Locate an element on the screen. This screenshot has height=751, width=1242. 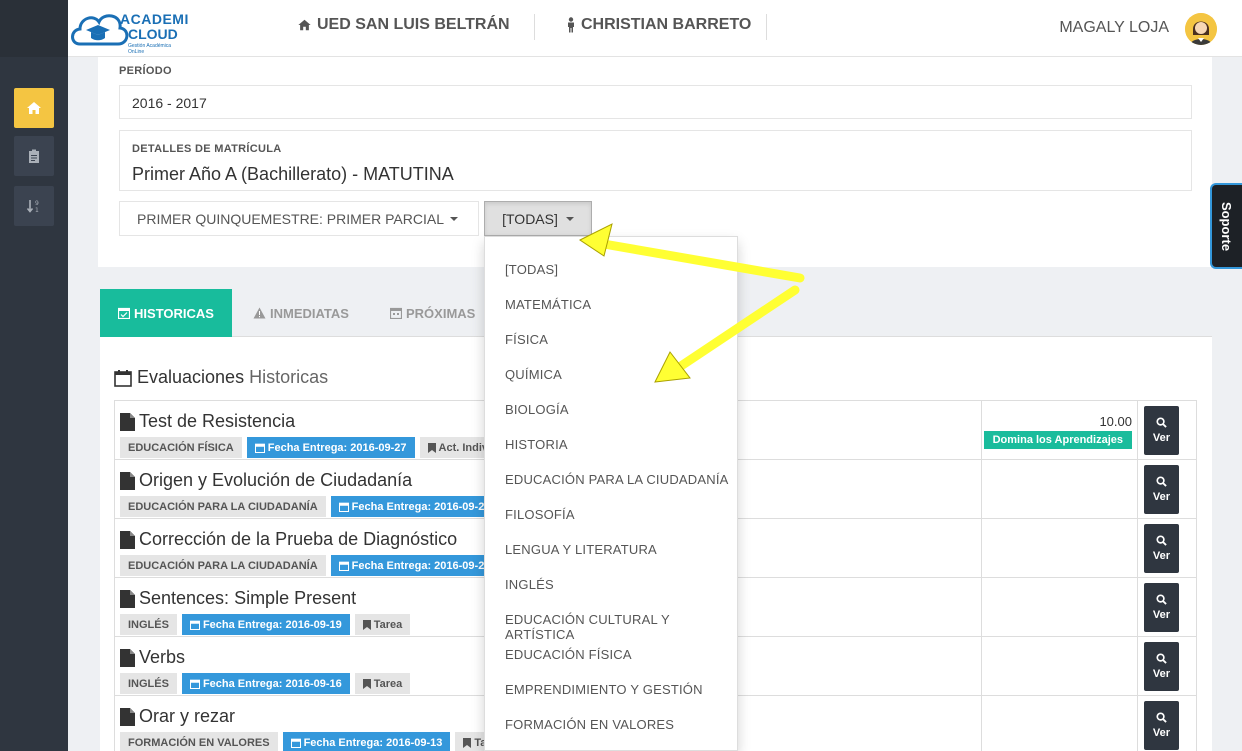
logo-tagline: Gestión Académica OnLine is located at coordinates (150, 49).